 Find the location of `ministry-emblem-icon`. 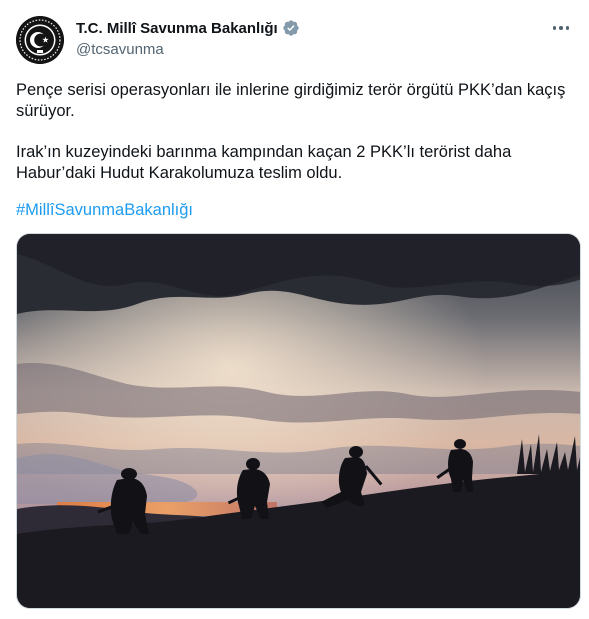

ministry-emblem-icon is located at coordinates (40, 40).